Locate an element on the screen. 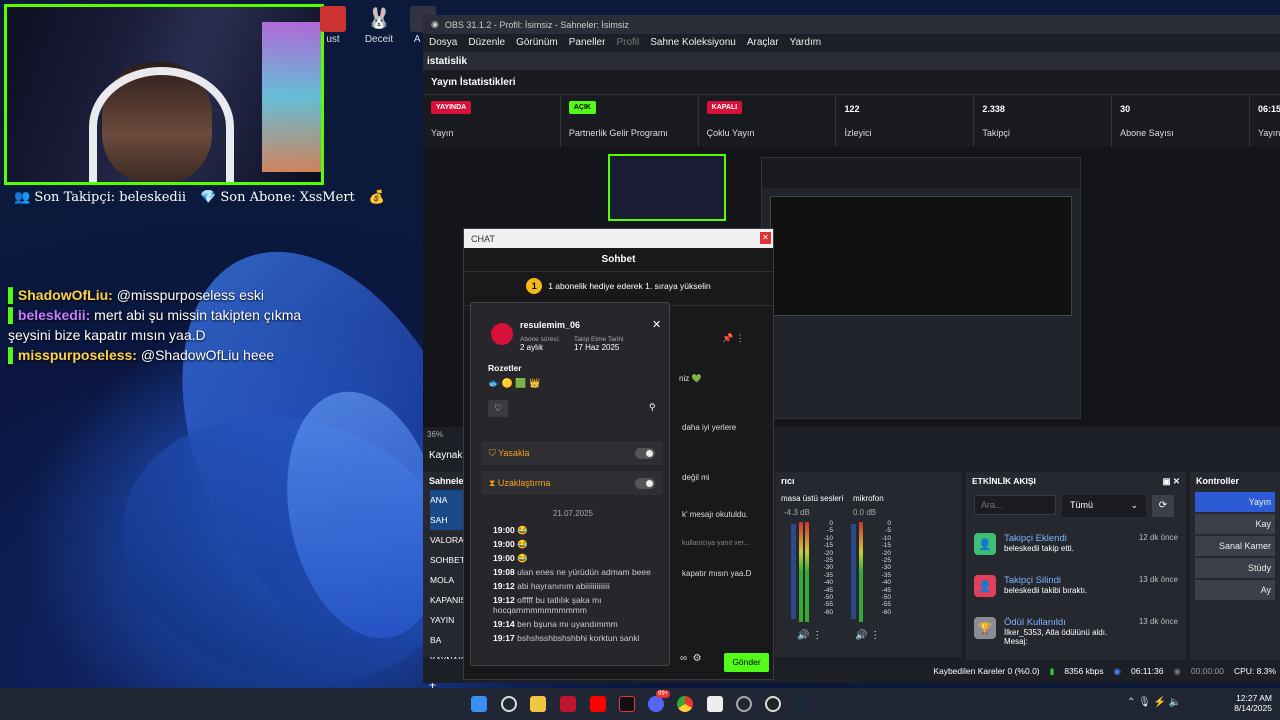  menu-dosya: Dosya is located at coordinates (443, 43).